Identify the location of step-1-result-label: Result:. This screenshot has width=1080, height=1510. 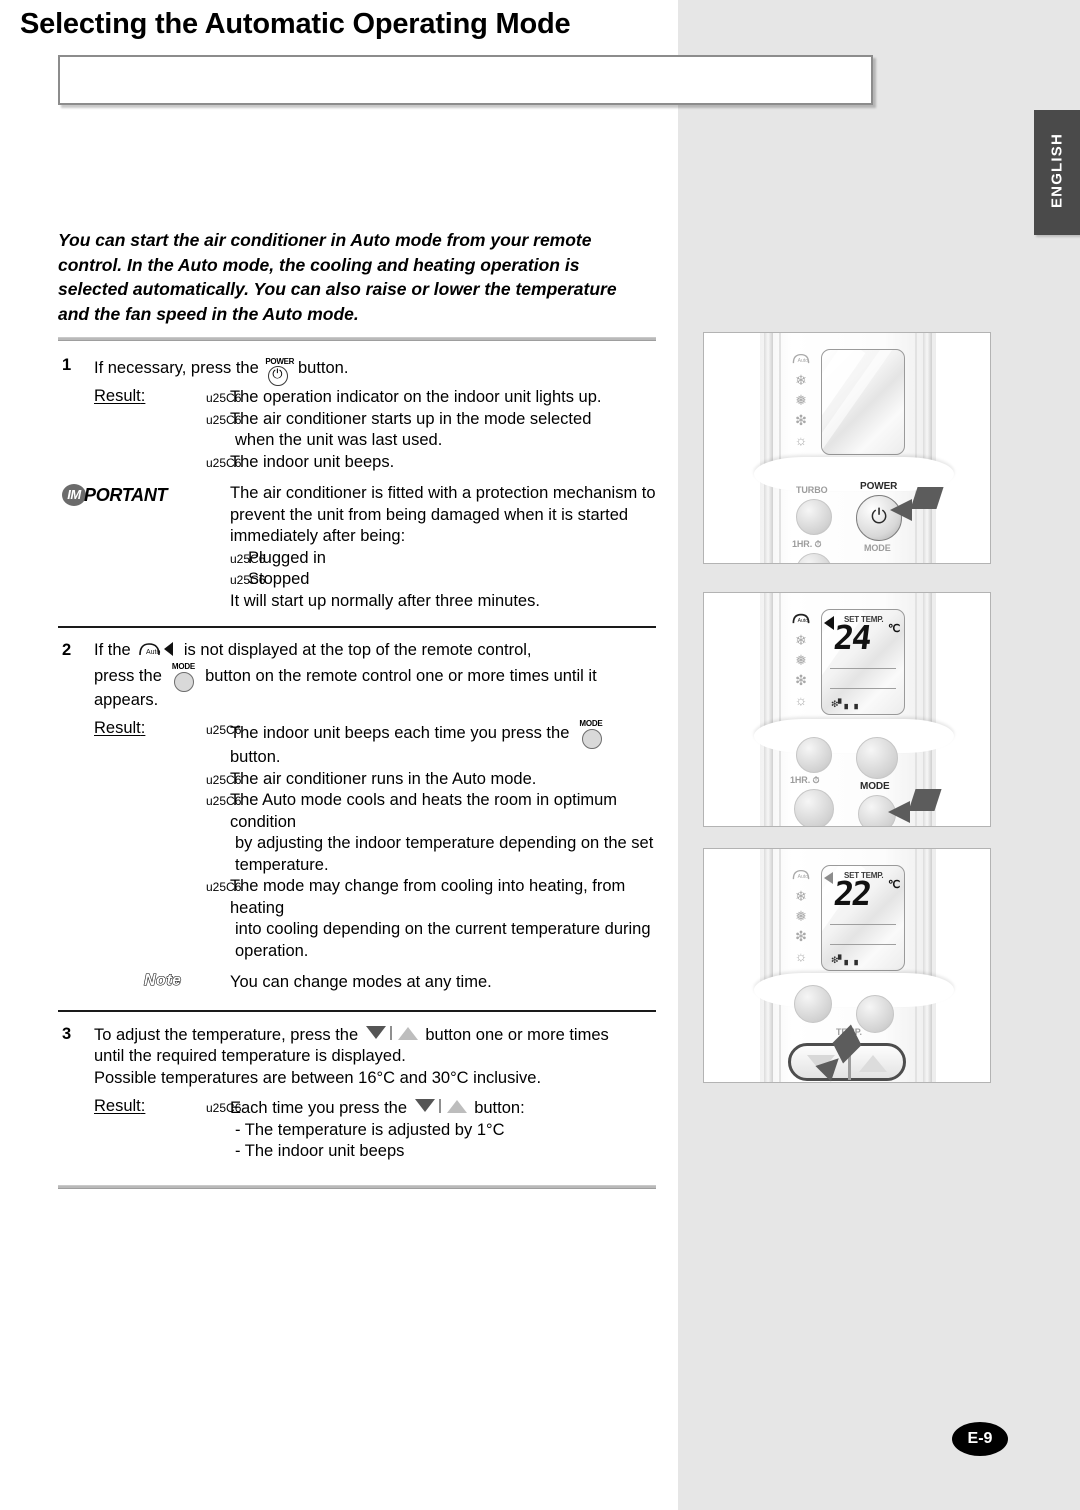
(120, 396).